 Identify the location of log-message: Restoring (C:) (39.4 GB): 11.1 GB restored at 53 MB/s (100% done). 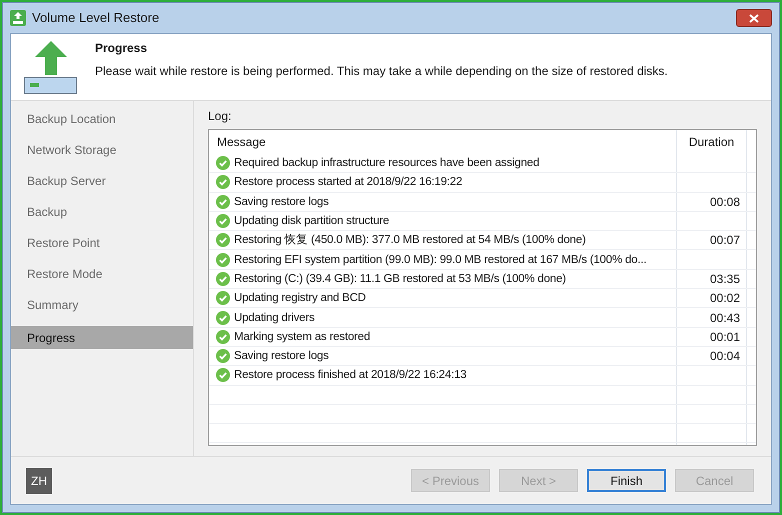
(400, 279).